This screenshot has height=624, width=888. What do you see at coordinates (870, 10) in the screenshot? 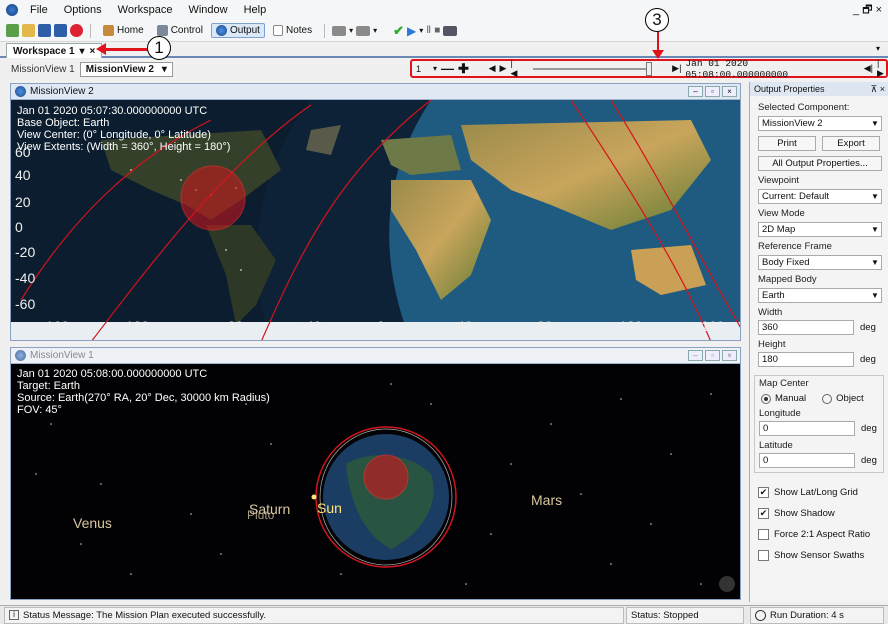
I see `window-controls: _ 🗗 ×` at bounding box center [870, 10].